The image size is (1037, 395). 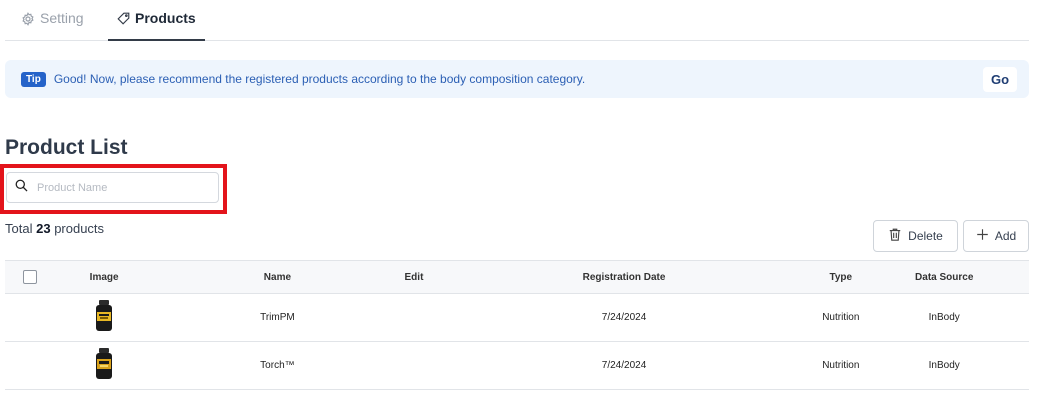 What do you see at coordinates (28, 19) in the screenshot?
I see `gear-icon` at bounding box center [28, 19].